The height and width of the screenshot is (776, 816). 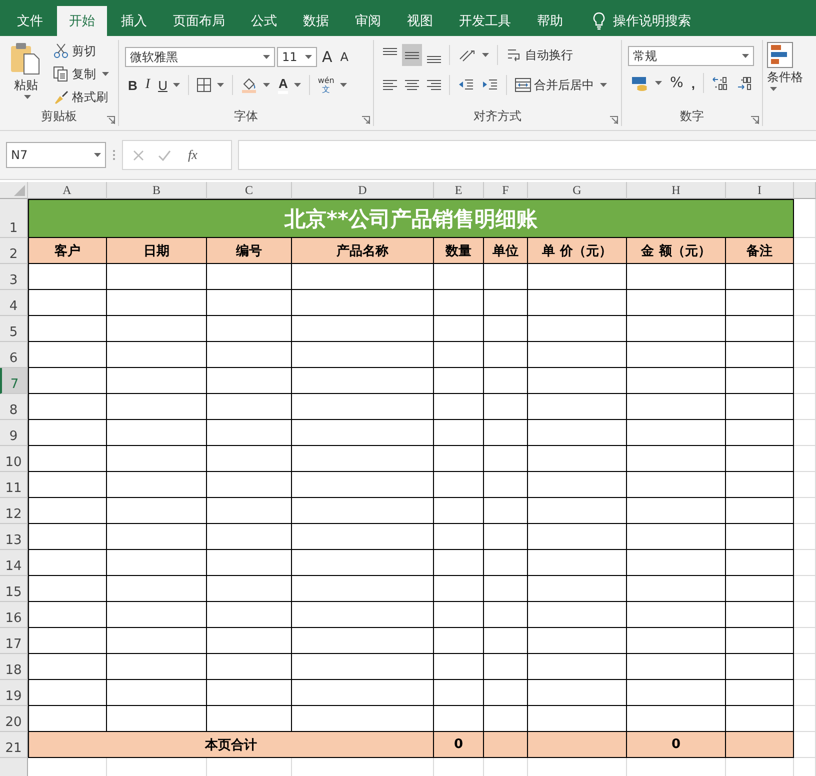 I want to click on ribbon-tab: 公式, so click(x=264, y=21).